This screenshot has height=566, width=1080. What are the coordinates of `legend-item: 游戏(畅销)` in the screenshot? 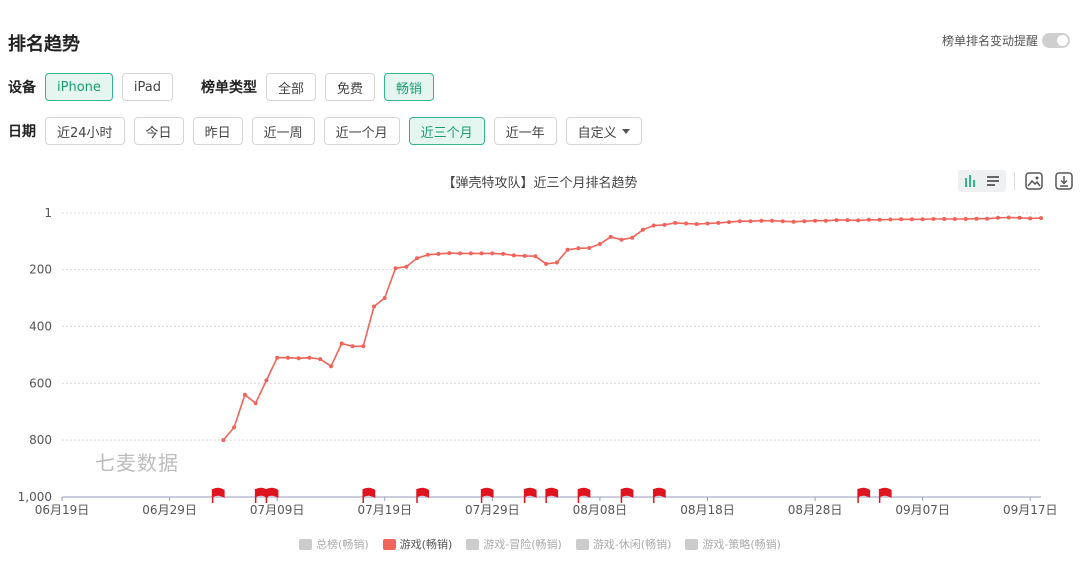 It's located at (417, 544).